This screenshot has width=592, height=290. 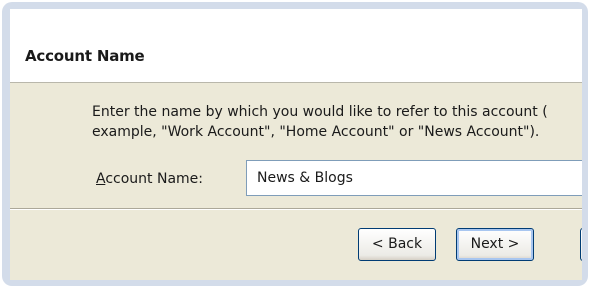 I want to click on access-key-letter: A, so click(x=101, y=179).